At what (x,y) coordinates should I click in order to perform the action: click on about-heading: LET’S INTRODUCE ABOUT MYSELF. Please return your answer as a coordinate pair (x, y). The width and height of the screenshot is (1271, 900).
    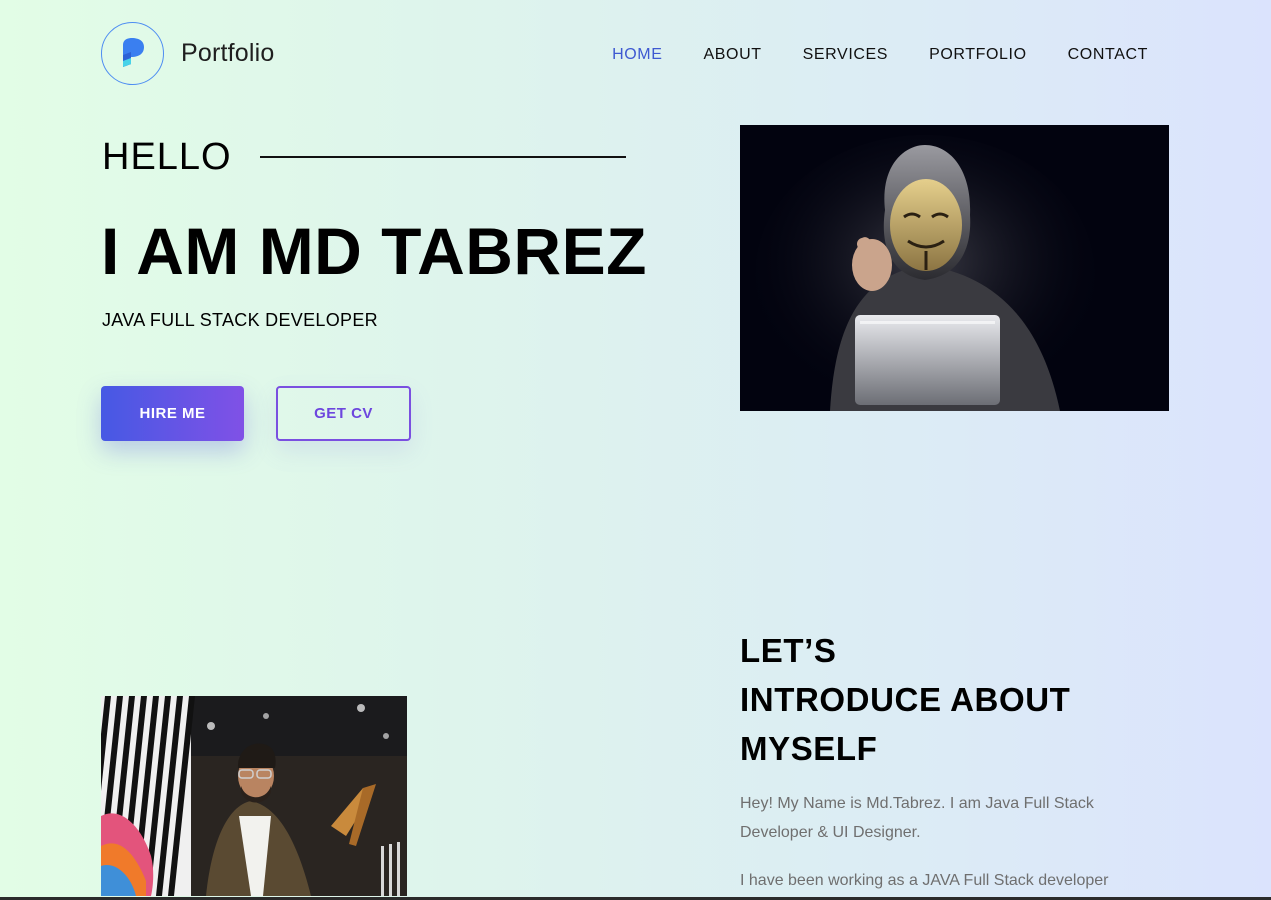
    Looking at the image, I should click on (905, 699).